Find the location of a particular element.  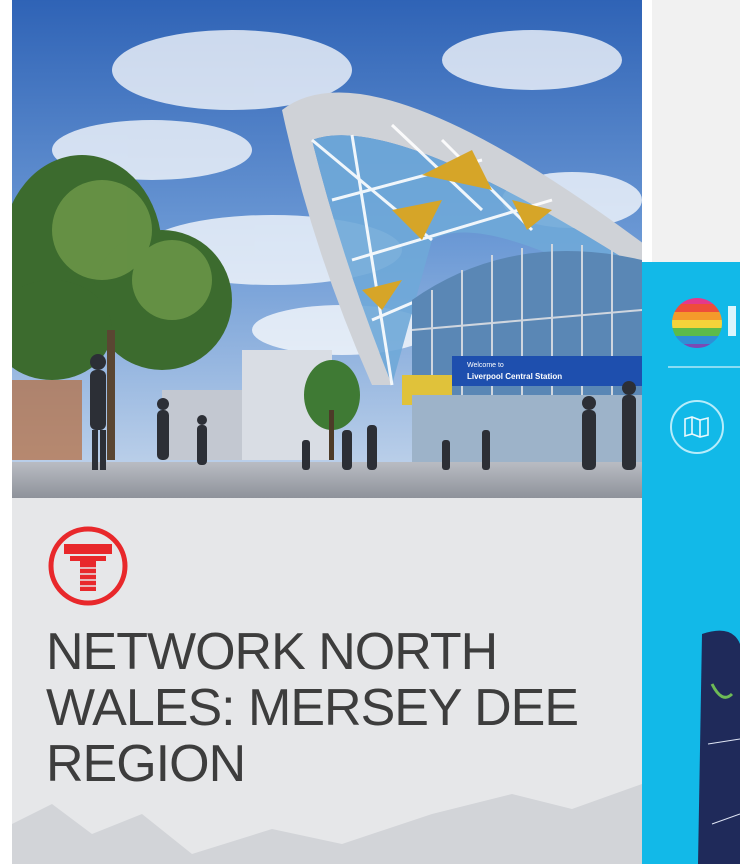

station-sign-line2: Liverpool Central Station is located at coordinates (514, 376).